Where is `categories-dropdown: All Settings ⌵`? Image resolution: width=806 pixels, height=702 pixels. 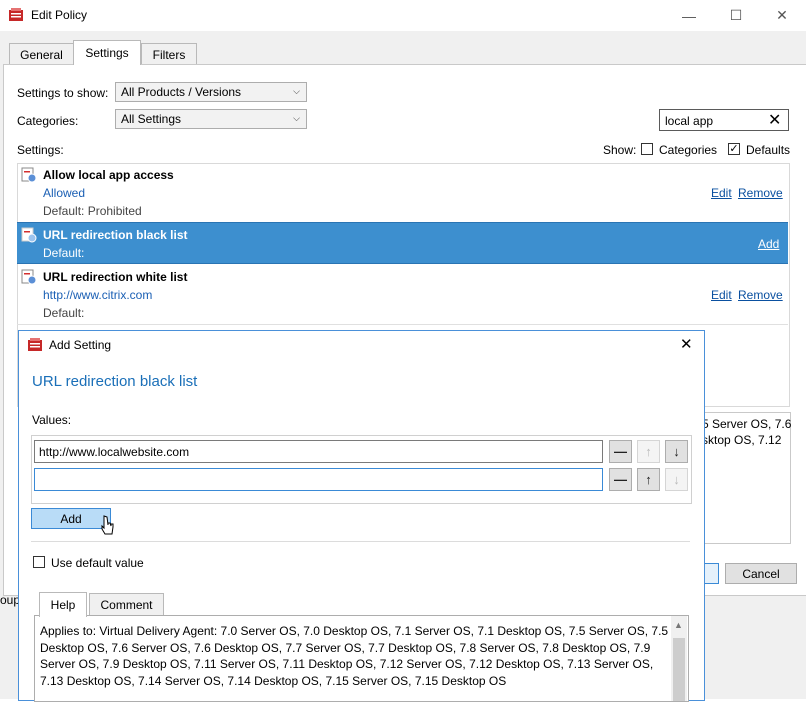
categories-dropdown: All Settings ⌵ is located at coordinates (211, 119).